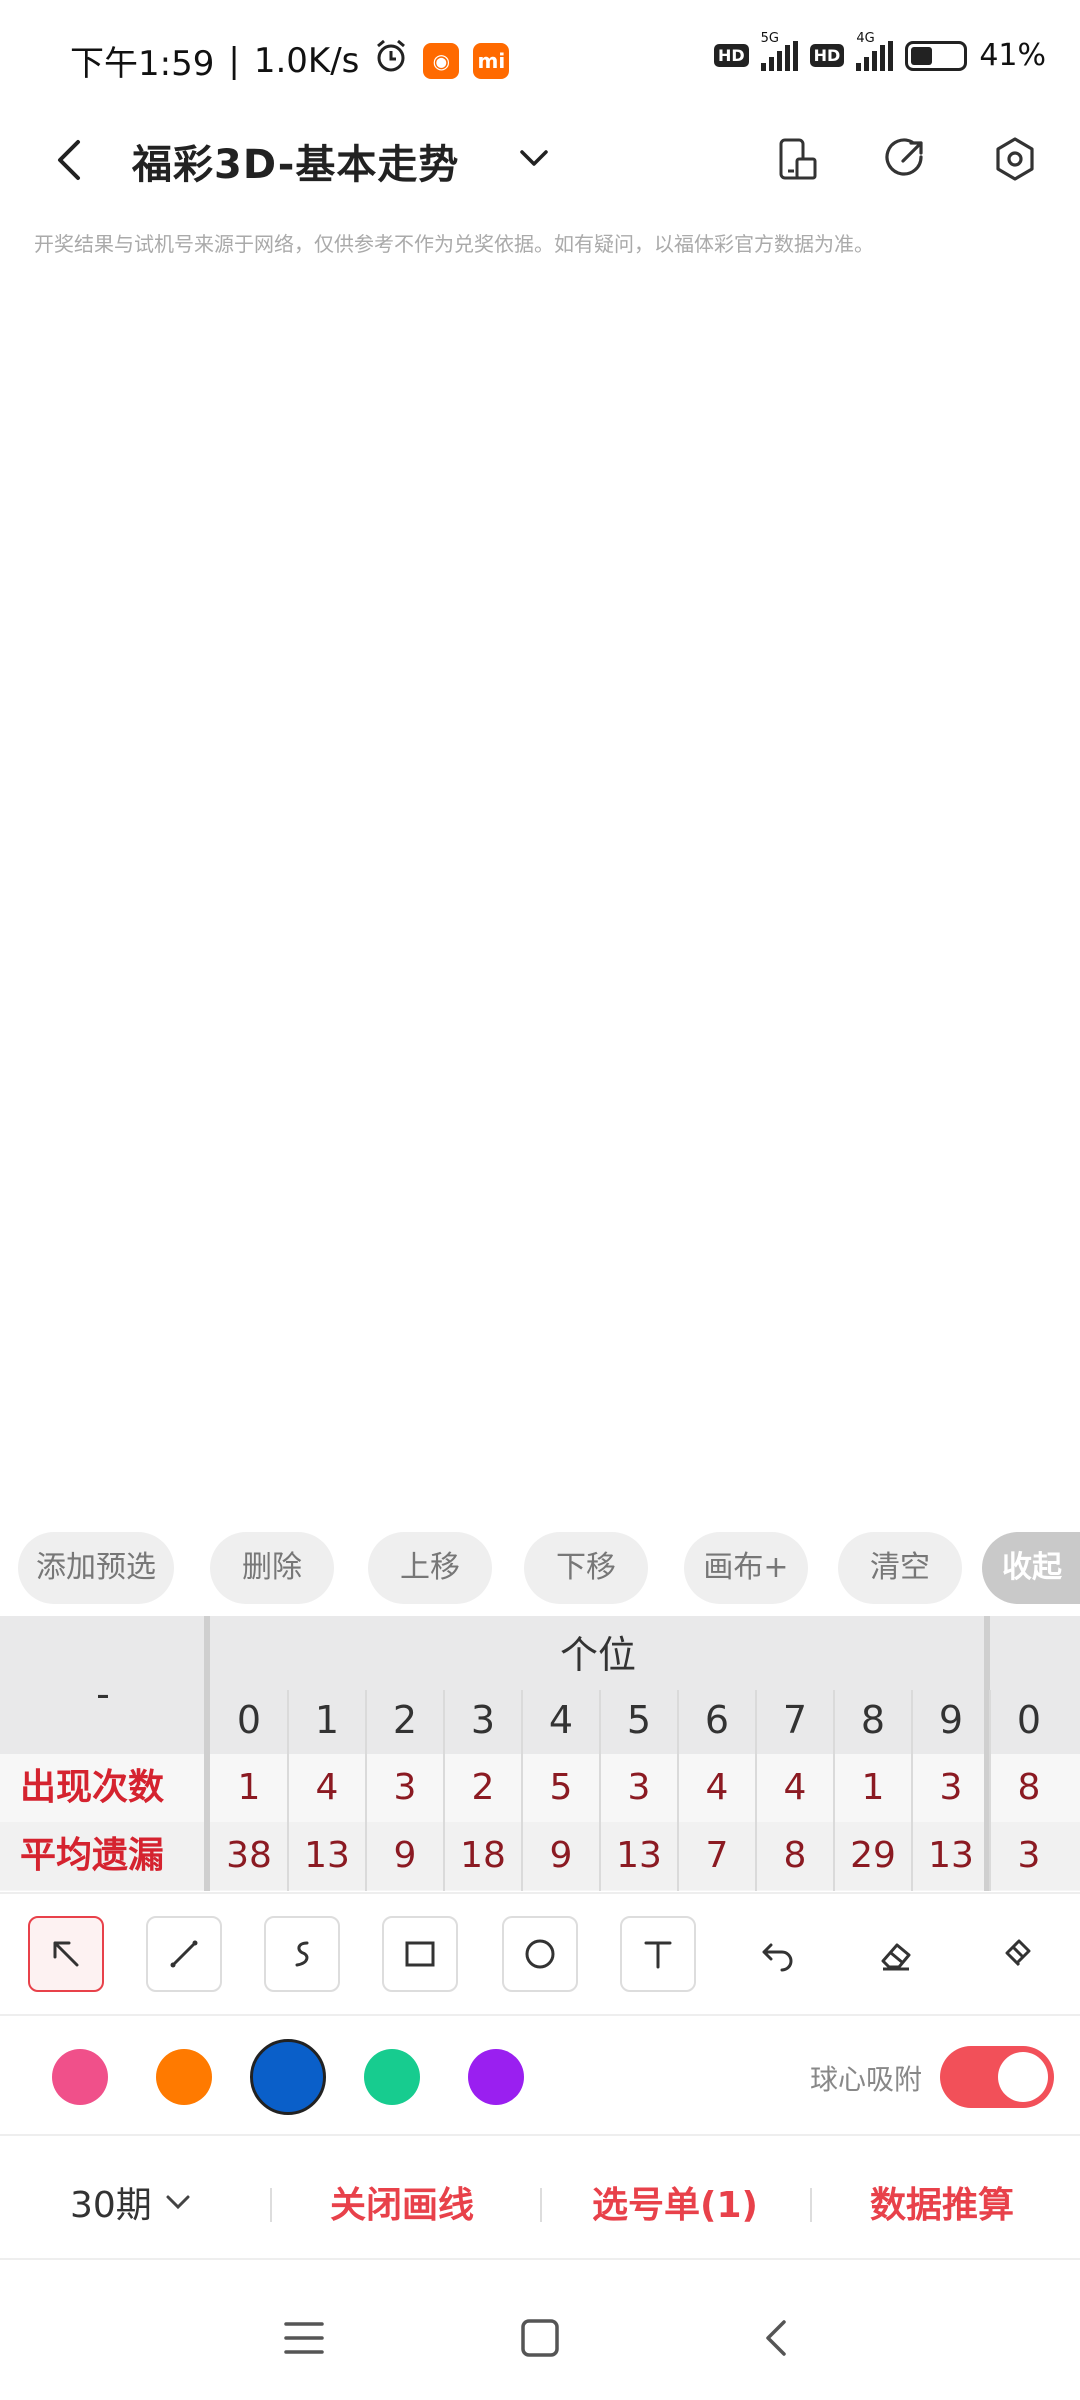 The width and height of the screenshot is (1080, 2400). Describe the element at coordinates (143, 343) in the screenshot. I see `sort-icon: ▲ ▼` at that location.